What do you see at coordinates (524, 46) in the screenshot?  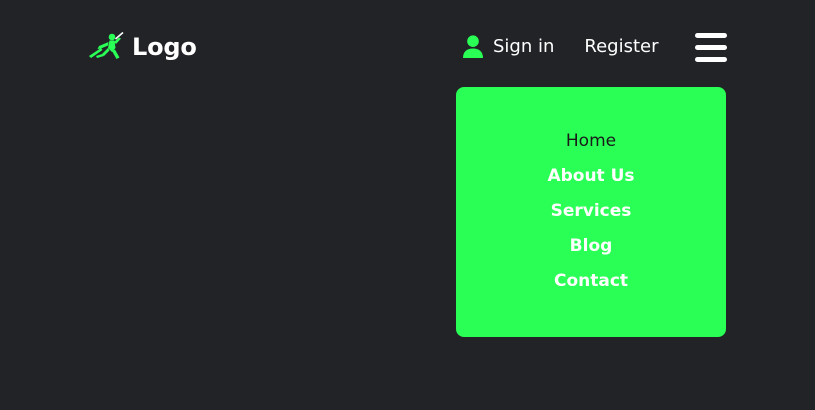 I see `sign-in-label: Sign in` at bounding box center [524, 46].